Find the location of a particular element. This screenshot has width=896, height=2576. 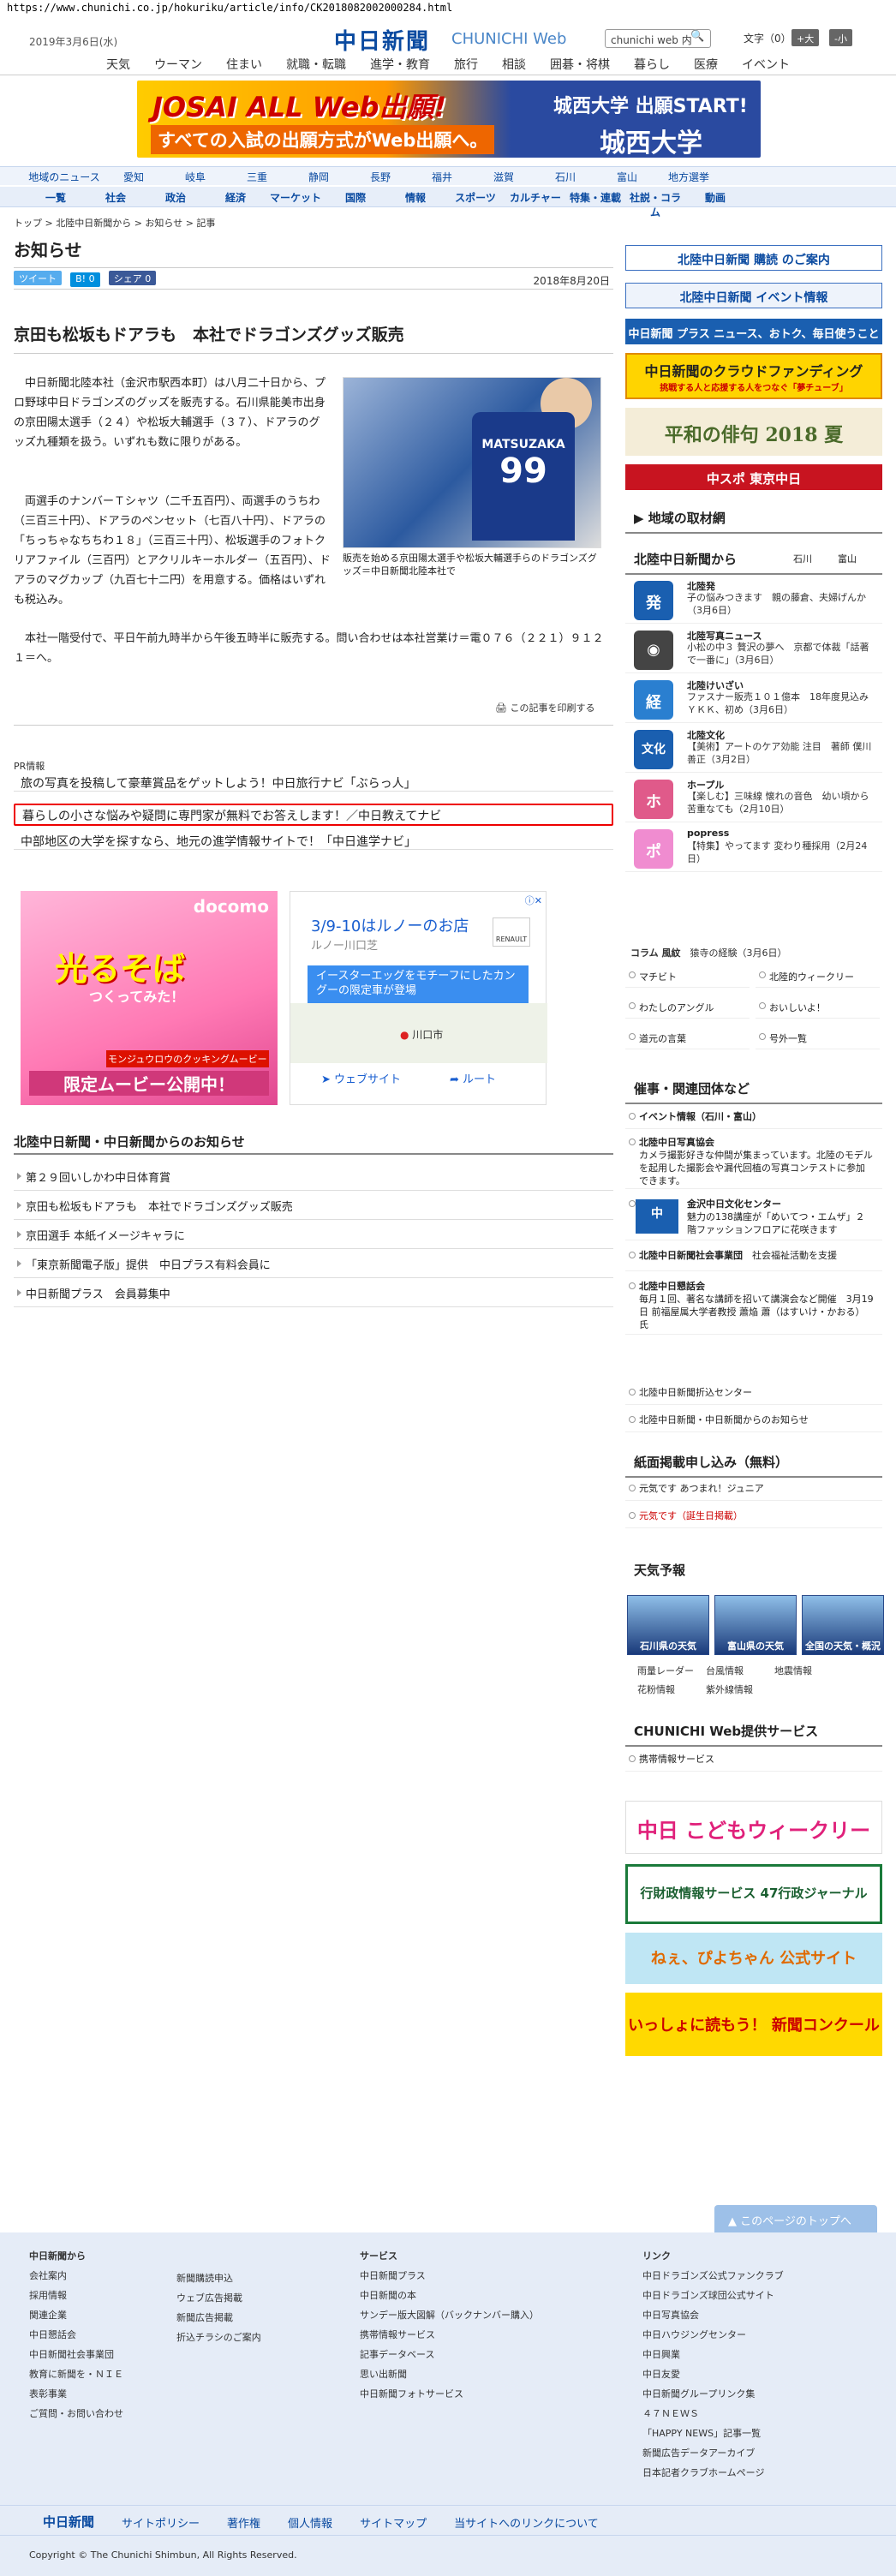

footer-nav-link: サイトポリシー is located at coordinates (160, 2520).